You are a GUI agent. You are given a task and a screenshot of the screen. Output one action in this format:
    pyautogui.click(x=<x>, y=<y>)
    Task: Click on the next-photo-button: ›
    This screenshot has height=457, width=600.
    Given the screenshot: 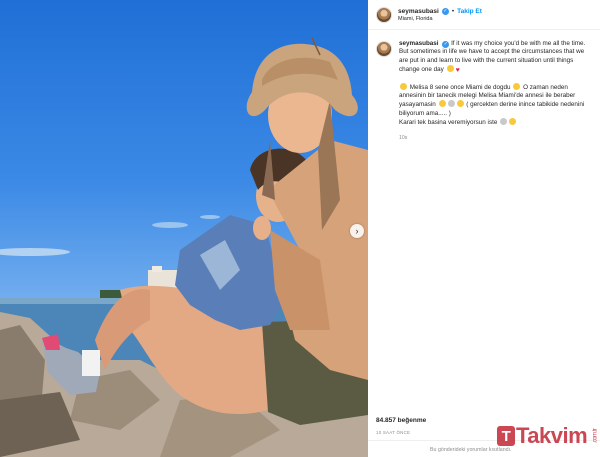 What is the action you would take?
    pyautogui.click(x=357, y=231)
    